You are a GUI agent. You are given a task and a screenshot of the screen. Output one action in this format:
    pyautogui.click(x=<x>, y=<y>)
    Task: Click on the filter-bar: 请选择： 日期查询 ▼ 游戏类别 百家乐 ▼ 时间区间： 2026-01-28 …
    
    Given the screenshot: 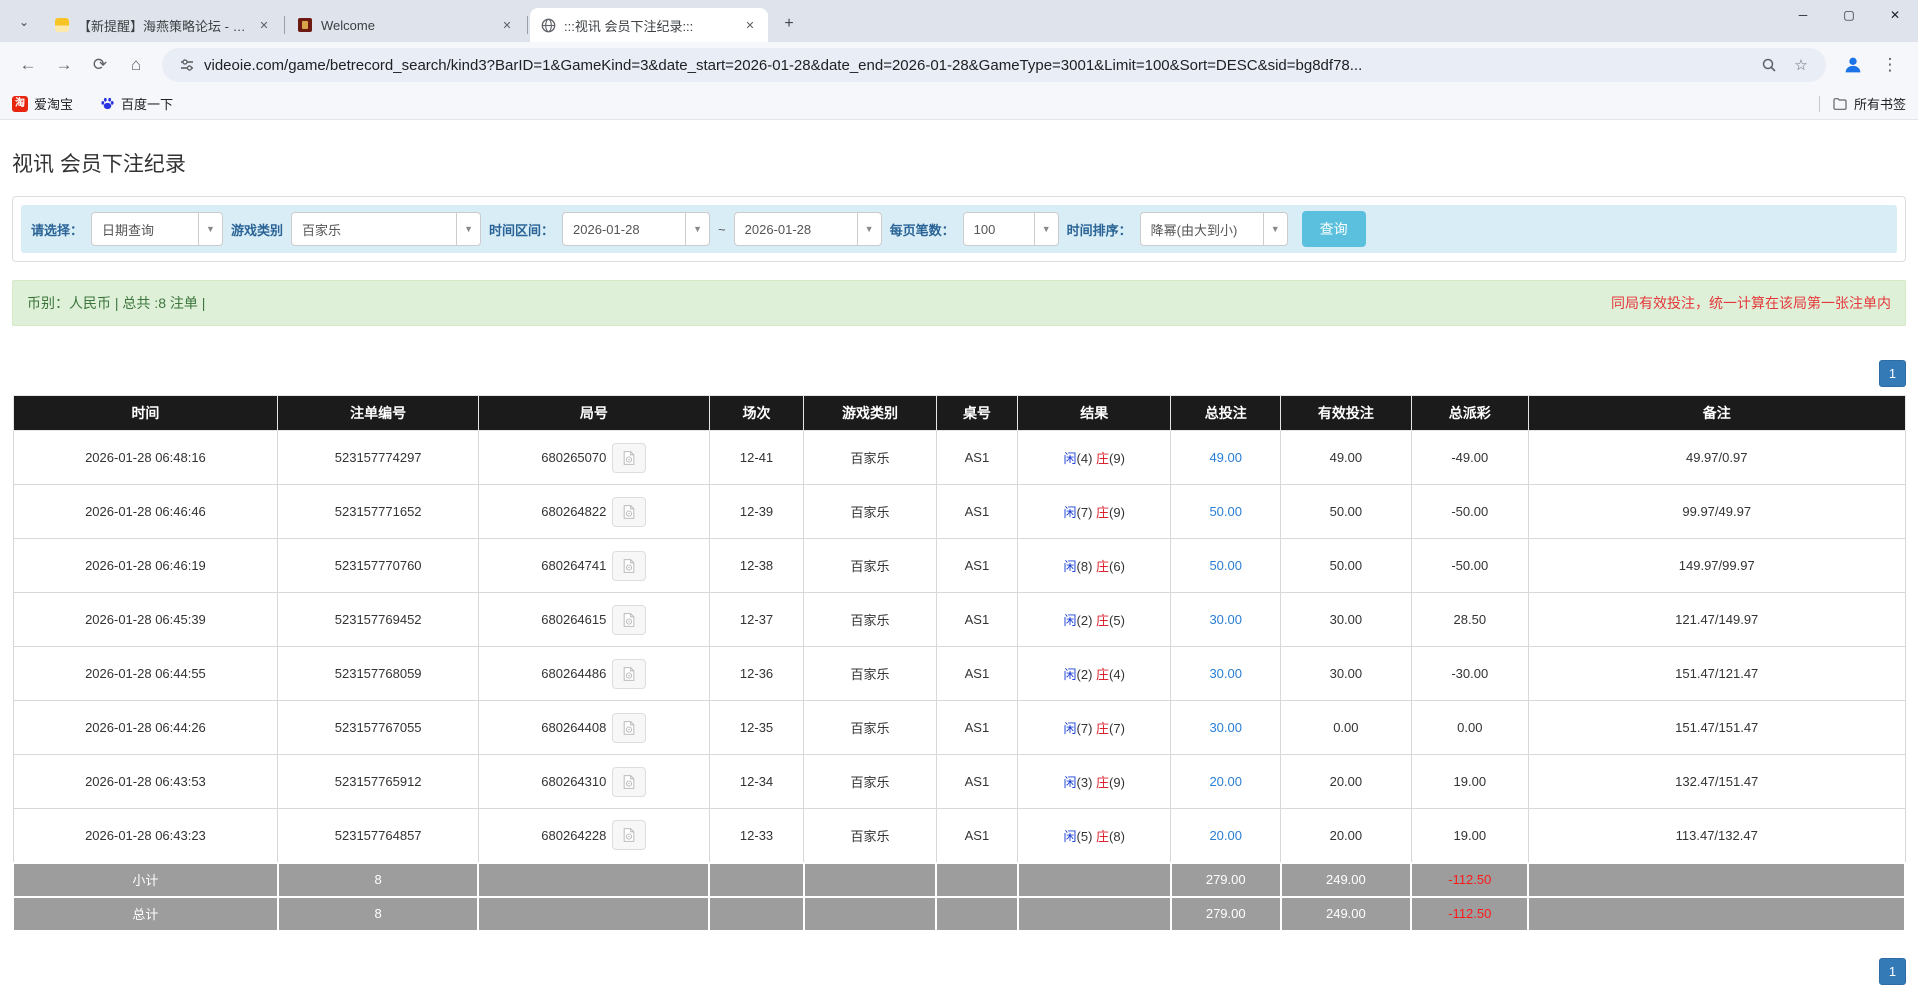 What is the action you would take?
    pyautogui.click(x=959, y=229)
    